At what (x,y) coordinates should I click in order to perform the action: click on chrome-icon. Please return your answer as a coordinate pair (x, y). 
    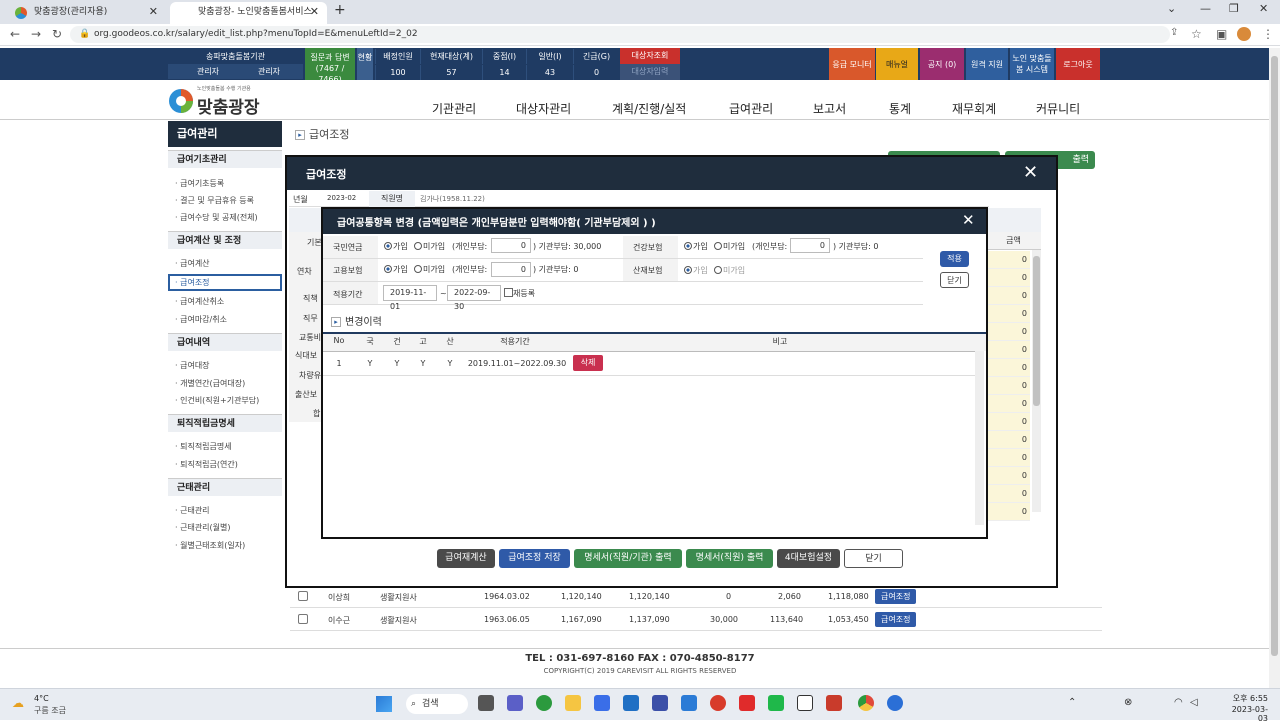
    Looking at the image, I should click on (866, 703).